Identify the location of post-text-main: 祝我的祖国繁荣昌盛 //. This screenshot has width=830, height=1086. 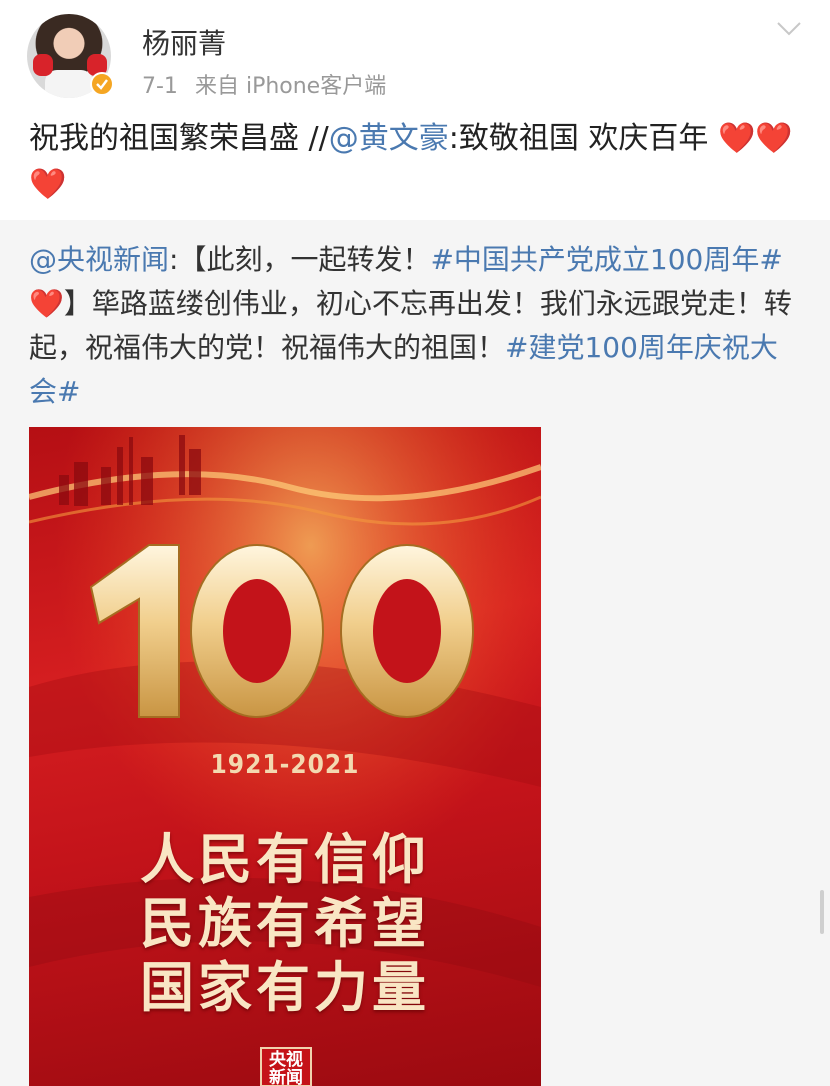
(179, 138).